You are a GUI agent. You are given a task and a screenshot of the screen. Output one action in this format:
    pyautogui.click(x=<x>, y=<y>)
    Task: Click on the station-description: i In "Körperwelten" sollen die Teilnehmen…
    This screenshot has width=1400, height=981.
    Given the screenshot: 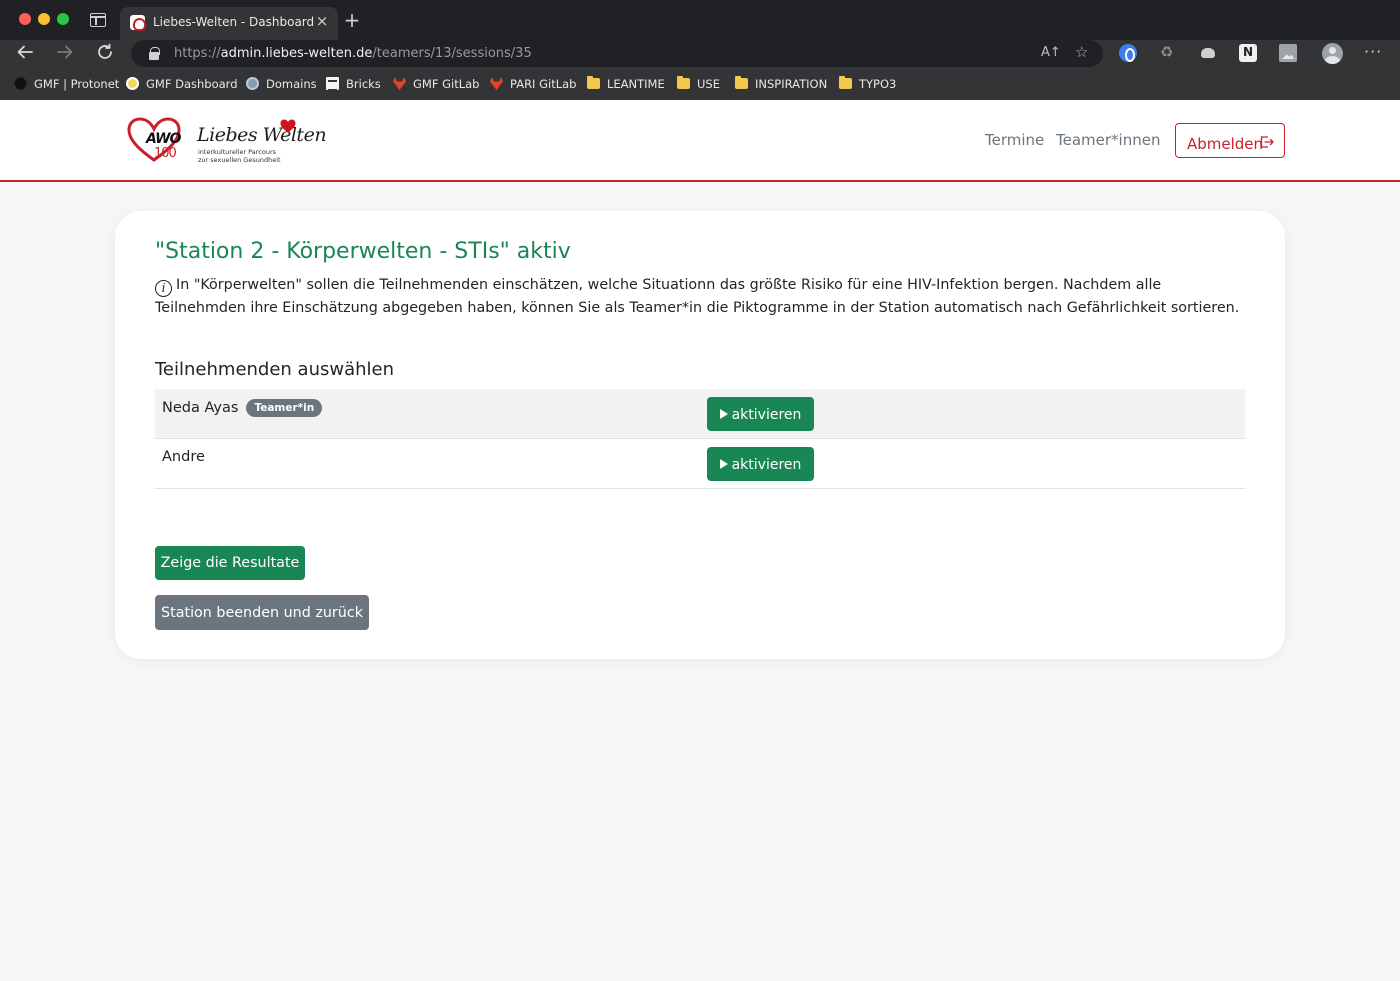 What is the action you would take?
    pyautogui.click(x=702, y=296)
    